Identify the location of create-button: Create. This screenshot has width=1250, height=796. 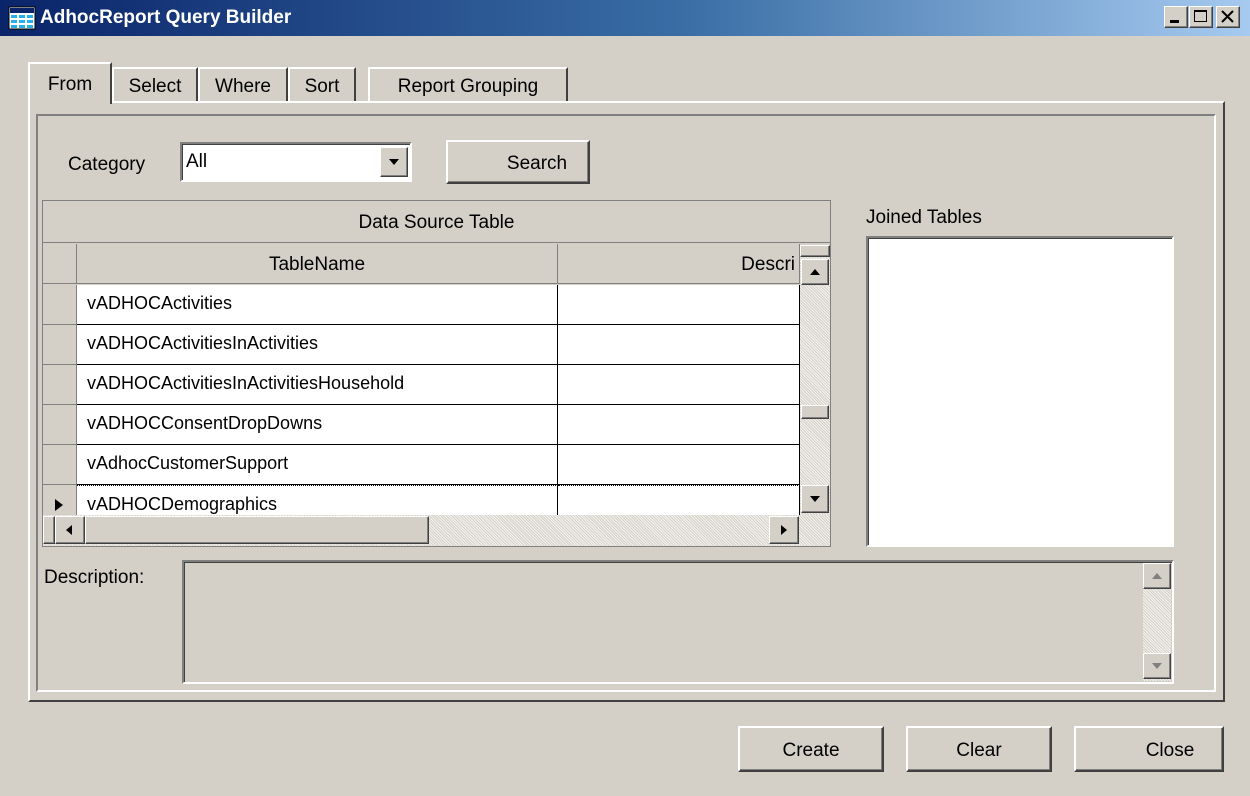
(811, 749).